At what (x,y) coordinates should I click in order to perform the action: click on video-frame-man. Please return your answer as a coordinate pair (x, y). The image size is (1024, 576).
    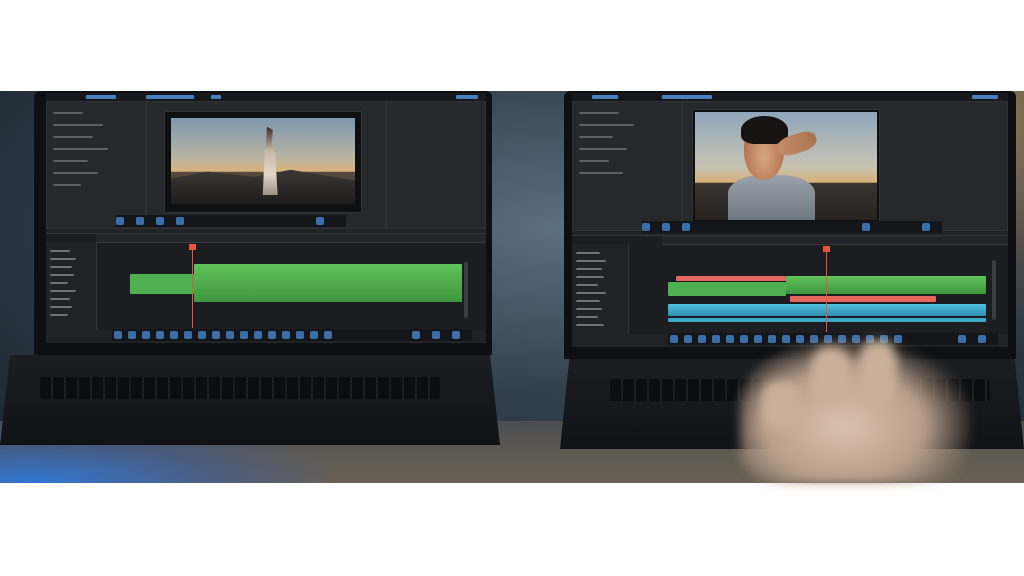
    Looking at the image, I should click on (786, 166).